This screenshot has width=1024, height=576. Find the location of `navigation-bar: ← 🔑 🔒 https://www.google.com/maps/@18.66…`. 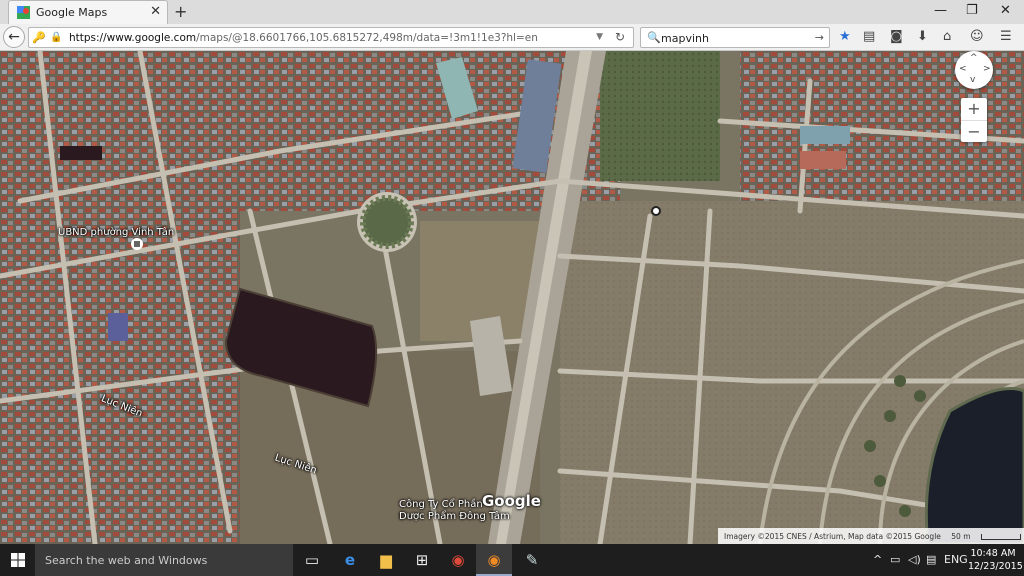

navigation-bar: ← 🔑 🔒 https://www.google.com/maps/@18.66… is located at coordinates (512, 37).